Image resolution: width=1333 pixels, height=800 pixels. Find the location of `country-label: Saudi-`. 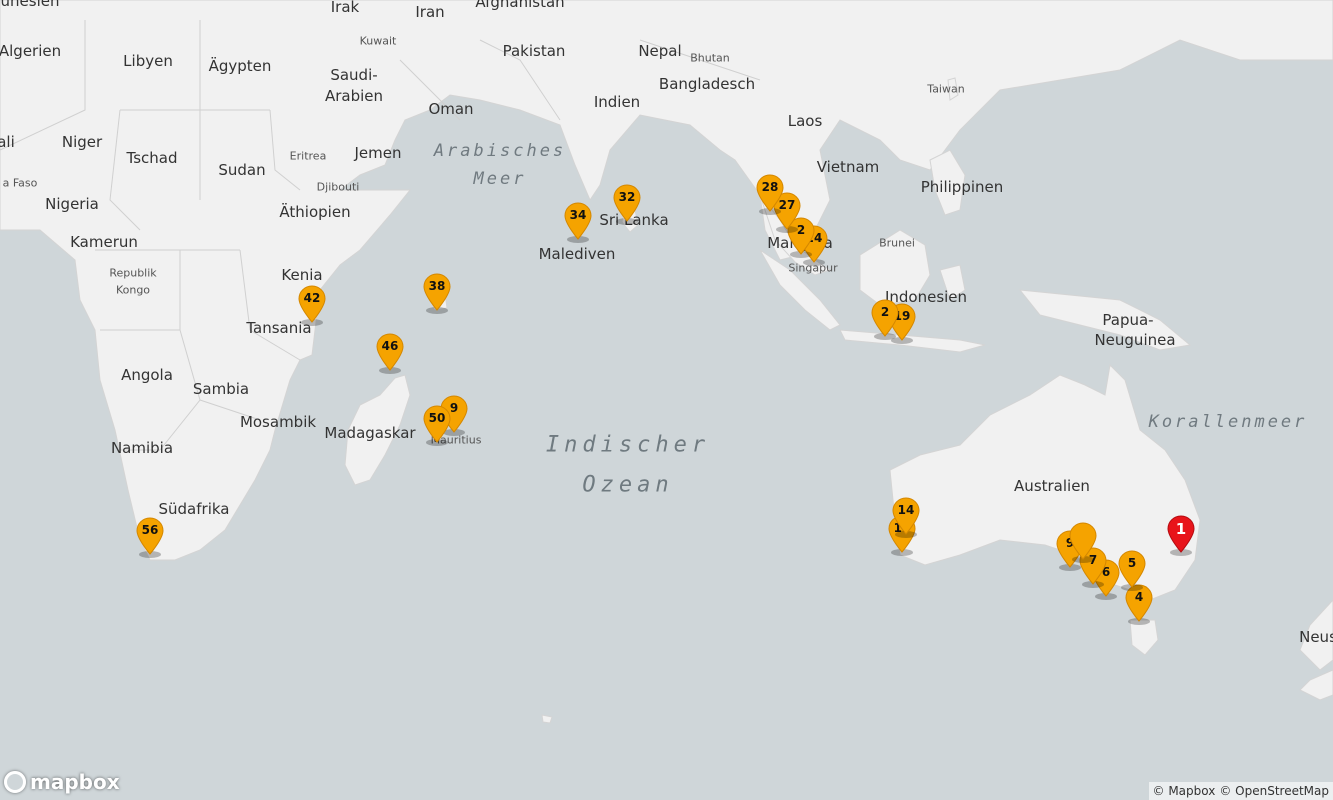

country-label: Saudi- is located at coordinates (354, 75).